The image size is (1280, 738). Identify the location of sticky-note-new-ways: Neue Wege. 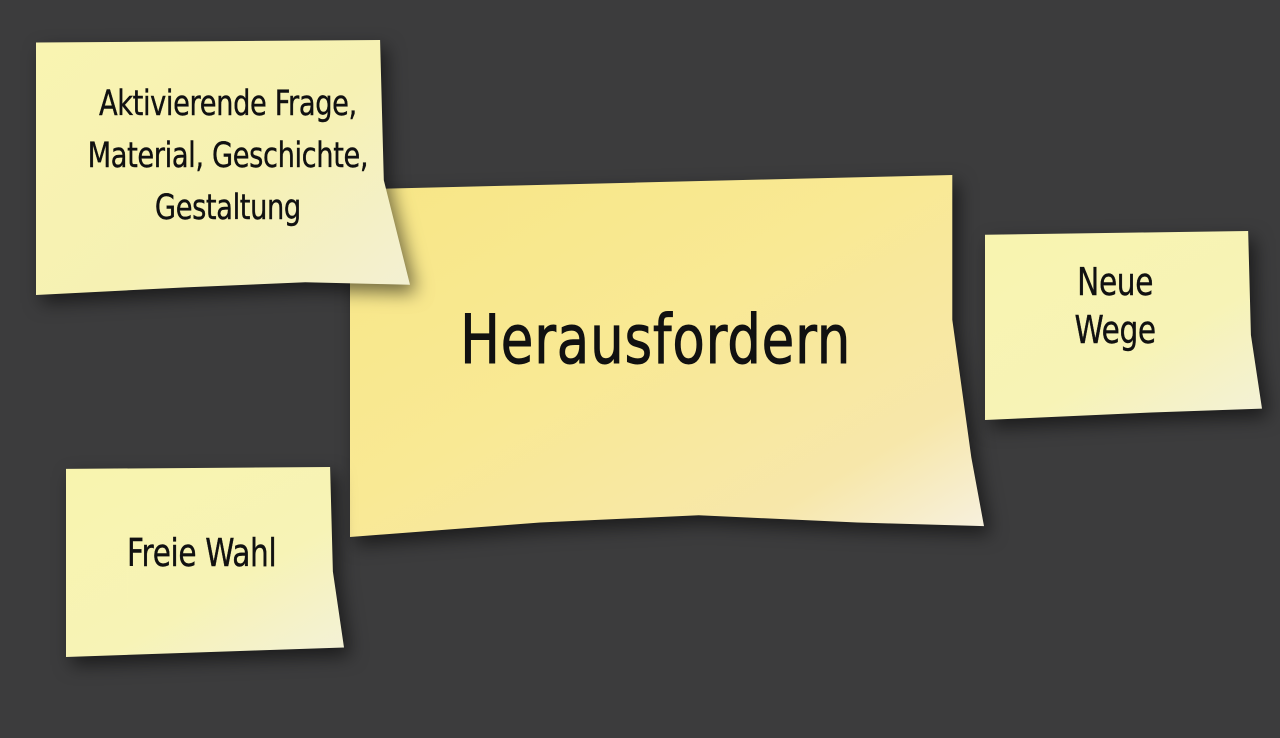
(1123, 325).